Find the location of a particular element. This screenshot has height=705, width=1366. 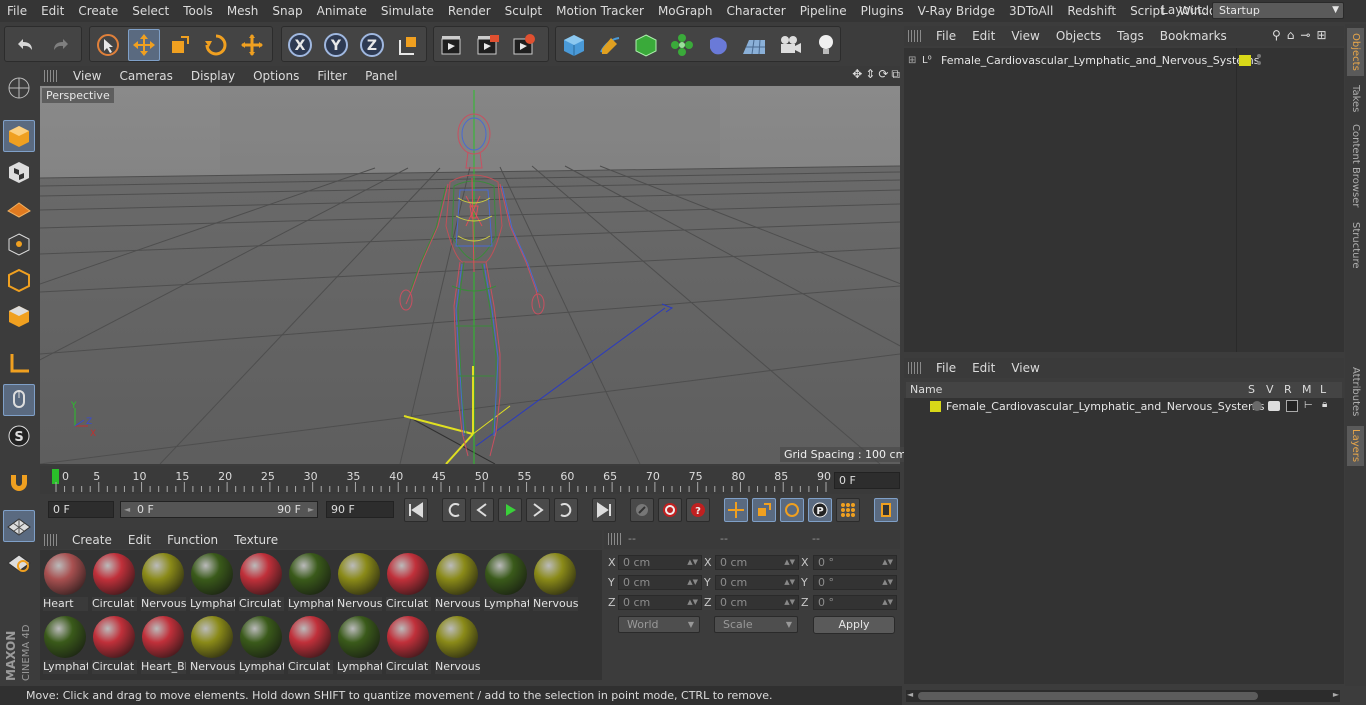

record-rotation-icon is located at coordinates (792, 510).